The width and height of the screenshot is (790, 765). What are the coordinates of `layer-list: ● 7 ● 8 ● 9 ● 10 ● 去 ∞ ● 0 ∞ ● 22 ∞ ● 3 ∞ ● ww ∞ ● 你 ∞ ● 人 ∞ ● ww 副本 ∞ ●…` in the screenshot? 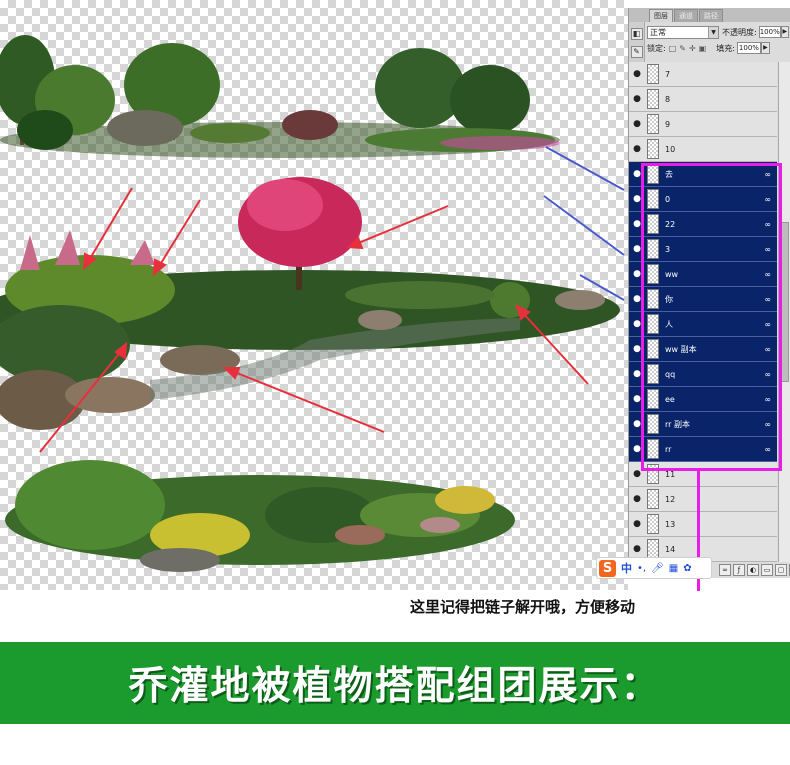 It's located at (703, 312).